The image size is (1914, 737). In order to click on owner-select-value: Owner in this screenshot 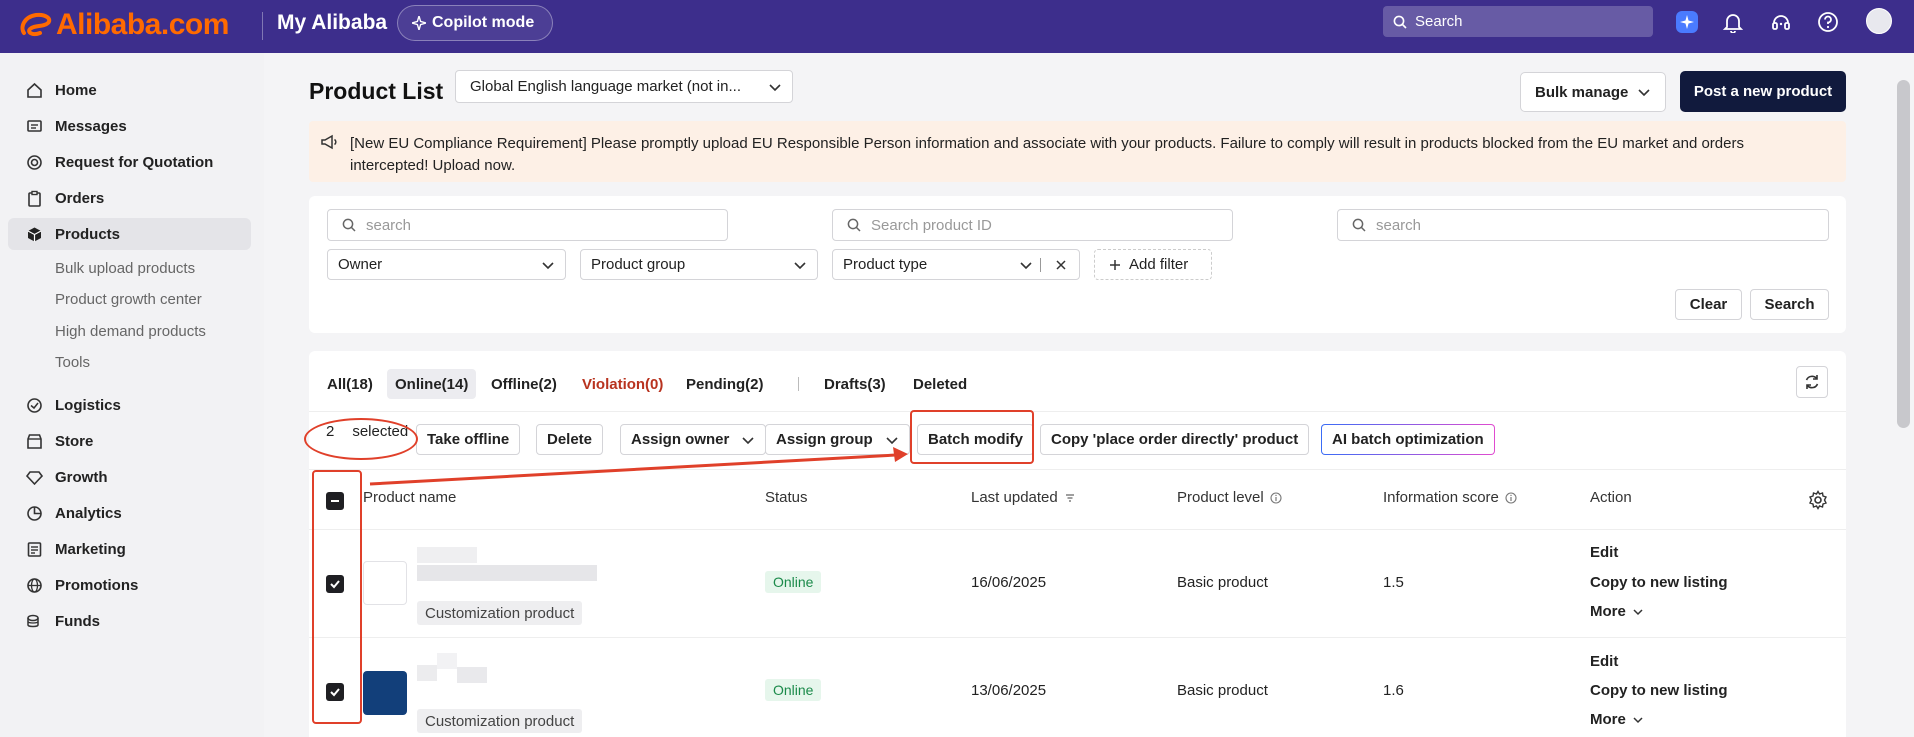, I will do `click(360, 264)`.